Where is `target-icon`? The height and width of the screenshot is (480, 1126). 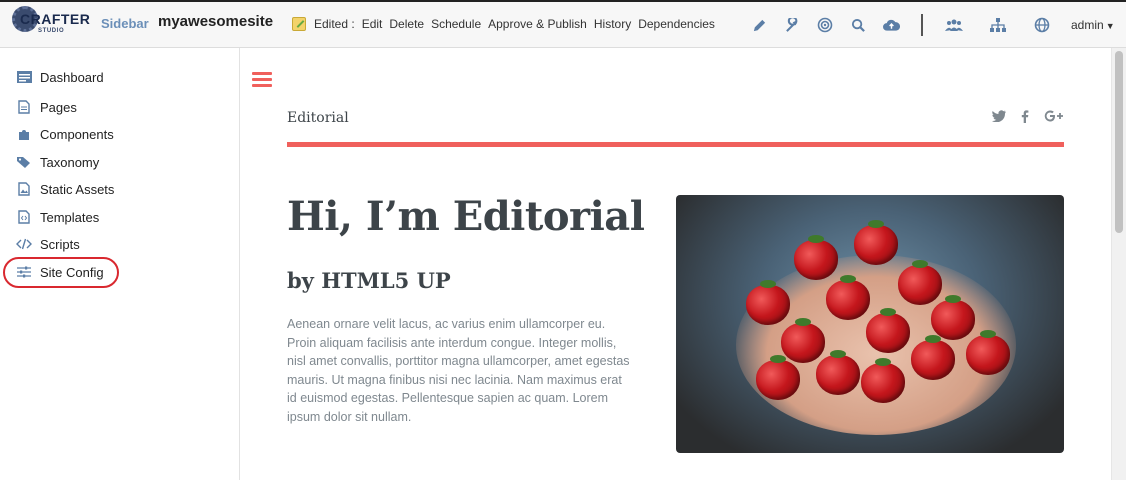 target-icon is located at coordinates (825, 25).